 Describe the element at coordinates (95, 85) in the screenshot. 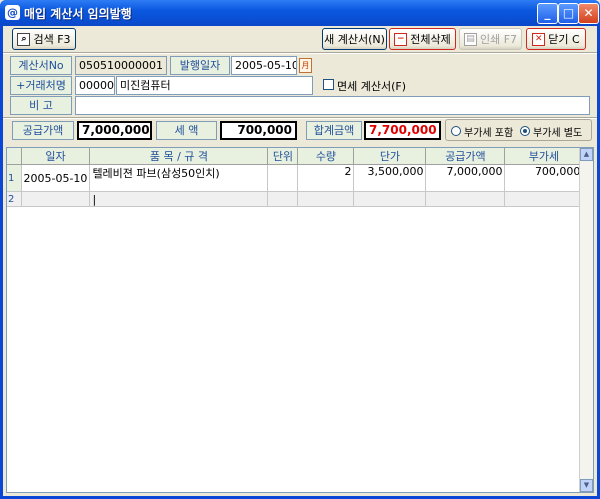

I see `supplier-code-field: 000004` at that location.